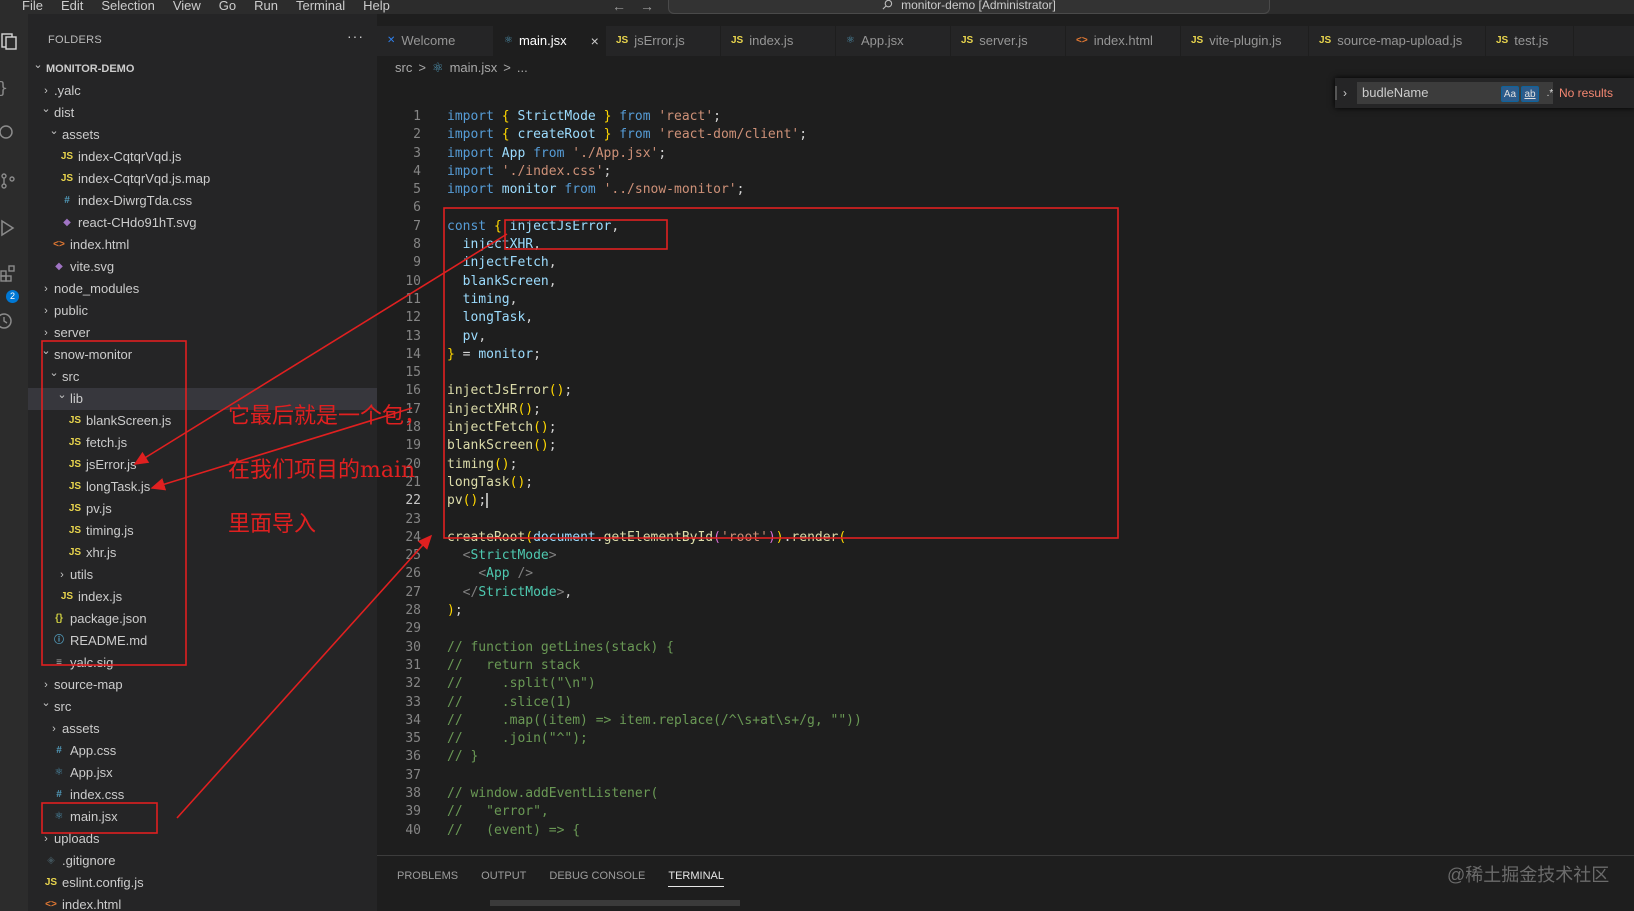 The height and width of the screenshot is (911, 1634). I want to click on code-line: 30 // function getLines(stack) {, so click(1005, 648).